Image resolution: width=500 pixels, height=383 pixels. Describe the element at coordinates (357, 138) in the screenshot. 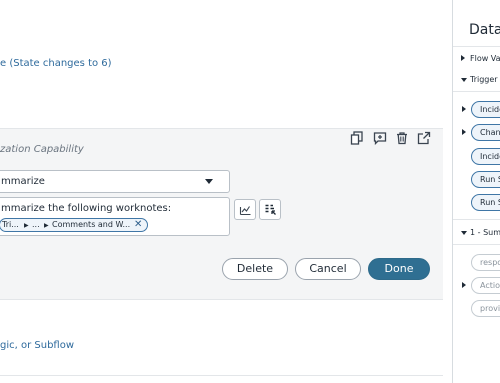

I see `copy-icon` at that location.